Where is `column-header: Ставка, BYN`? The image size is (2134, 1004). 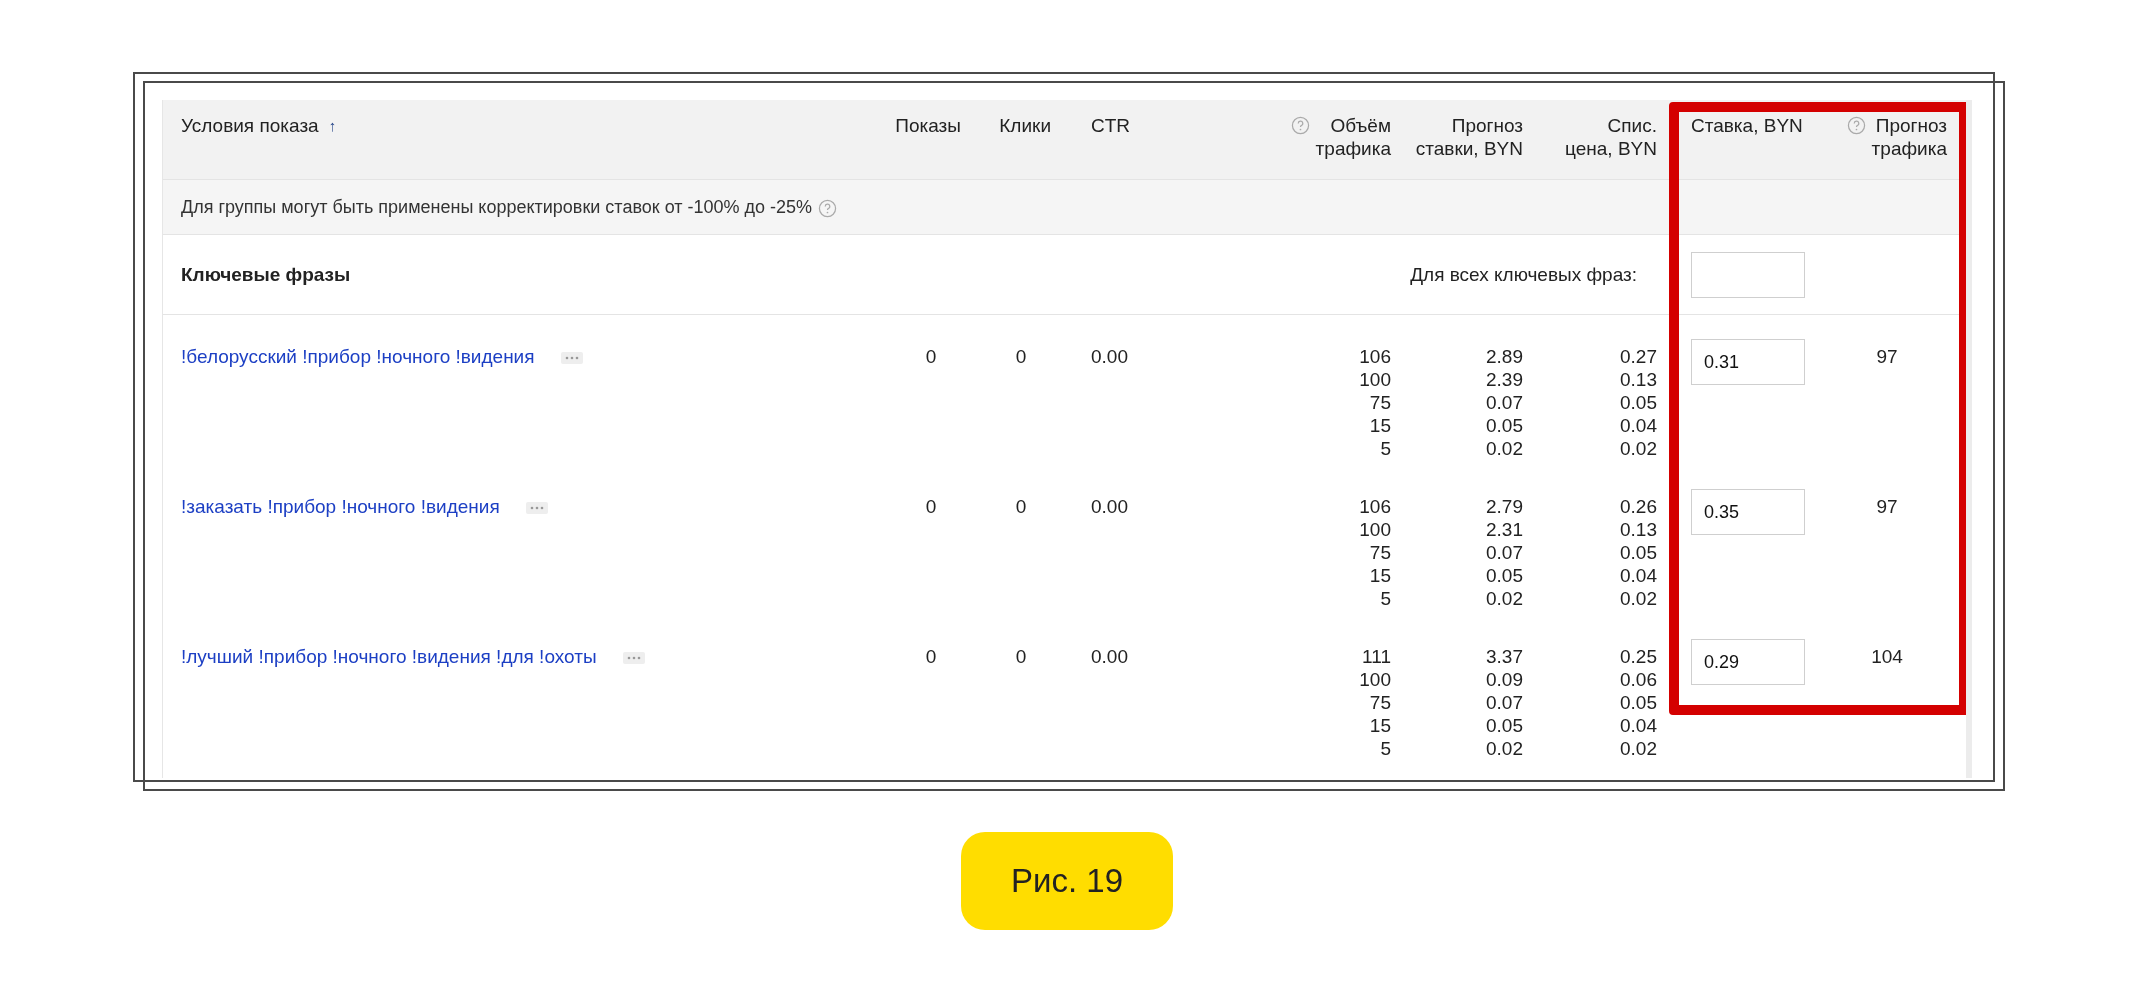
column-header: Ставка, BYN is located at coordinates (1747, 125).